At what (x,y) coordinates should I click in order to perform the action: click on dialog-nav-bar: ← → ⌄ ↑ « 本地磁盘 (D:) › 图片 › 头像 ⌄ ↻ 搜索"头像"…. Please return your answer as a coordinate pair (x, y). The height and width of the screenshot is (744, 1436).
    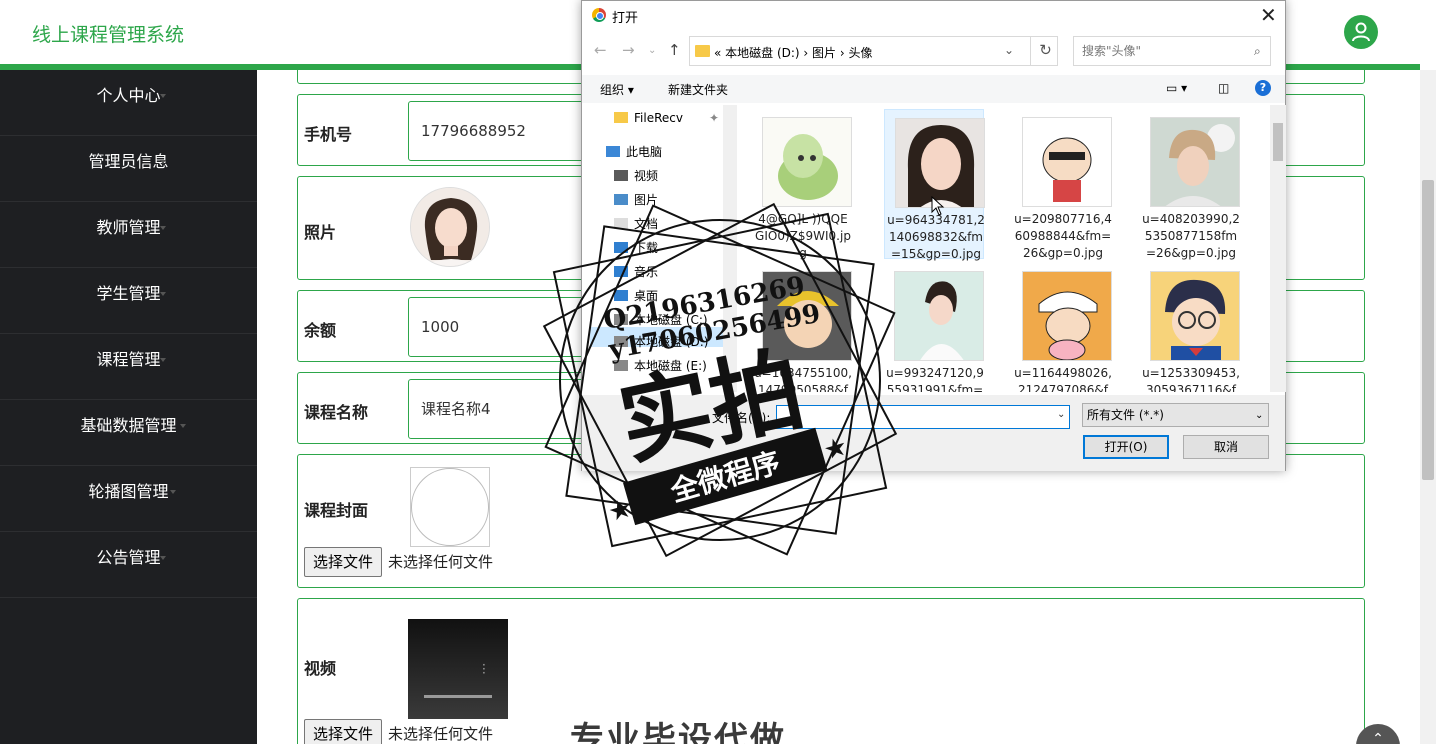
    Looking at the image, I should click on (933, 51).